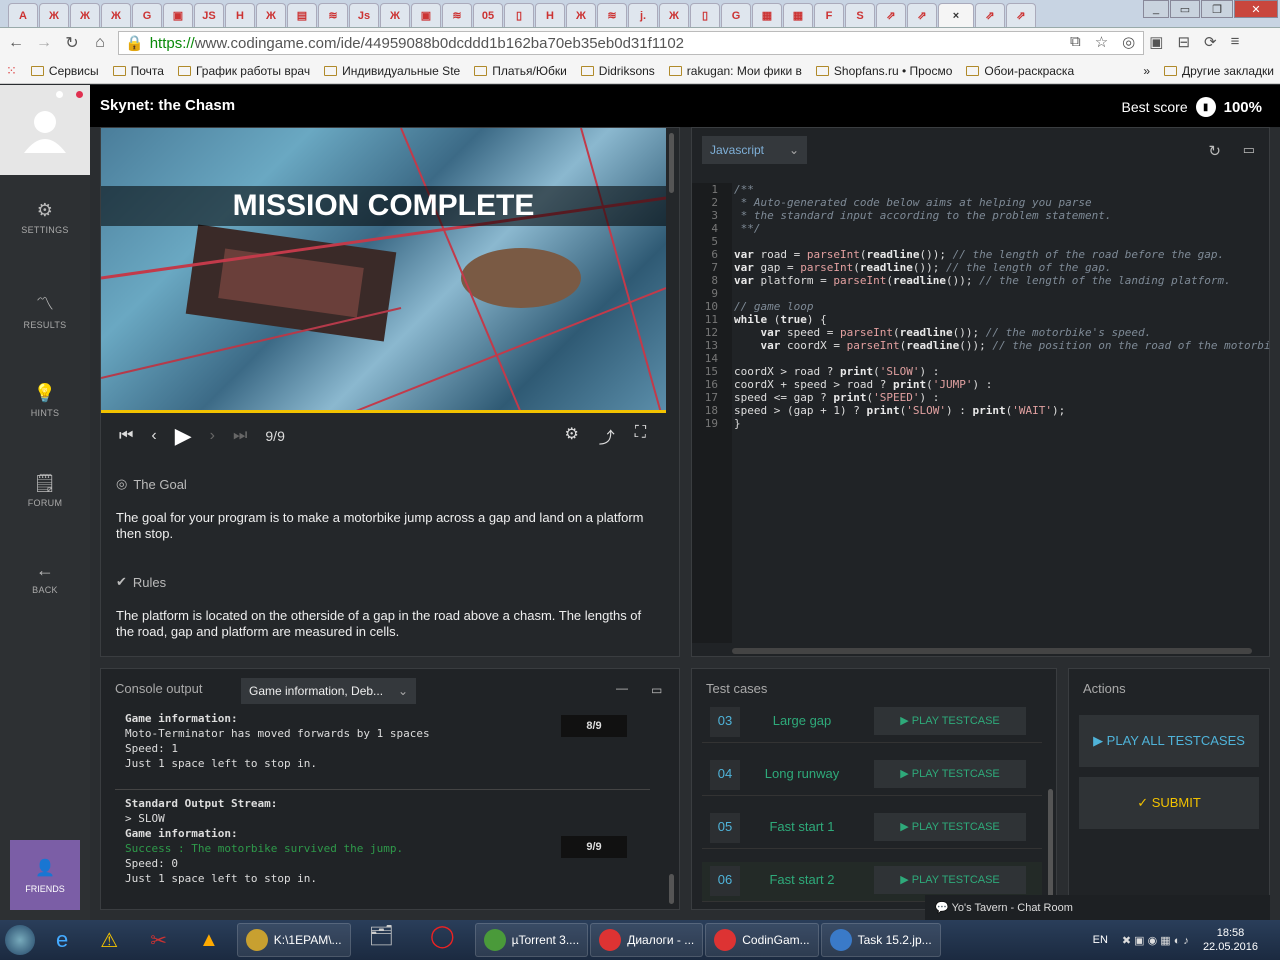 The width and height of the screenshot is (1280, 960). What do you see at coordinates (45, 130) in the screenshot?
I see `avatar` at bounding box center [45, 130].